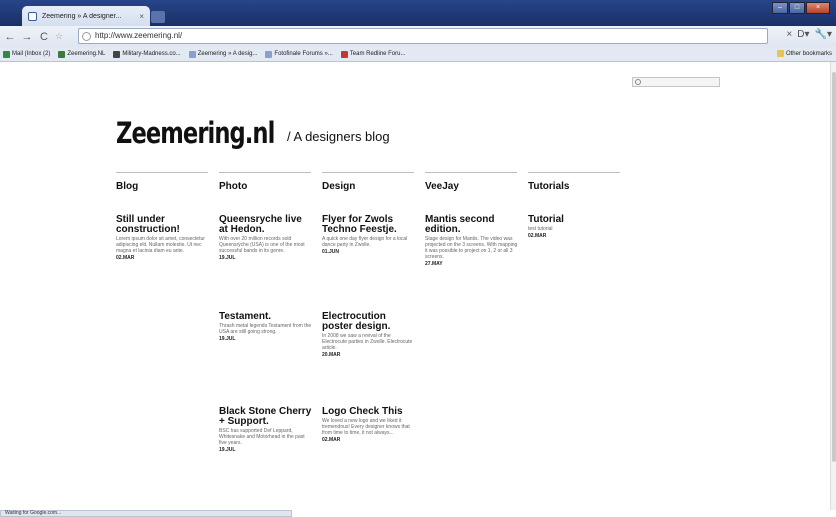 Image resolution: width=836 pixels, height=517 pixels. What do you see at coordinates (818, 8) in the screenshot?
I see `close-window-button: ×` at bounding box center [818, 8].